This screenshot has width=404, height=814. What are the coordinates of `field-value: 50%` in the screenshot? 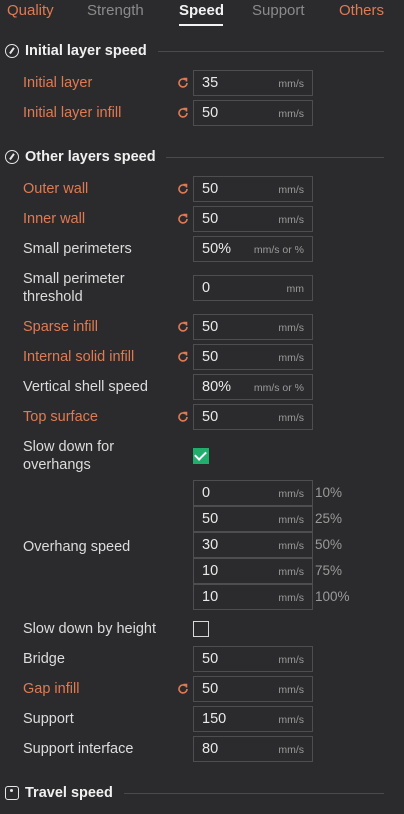 It's located at (217, 249).